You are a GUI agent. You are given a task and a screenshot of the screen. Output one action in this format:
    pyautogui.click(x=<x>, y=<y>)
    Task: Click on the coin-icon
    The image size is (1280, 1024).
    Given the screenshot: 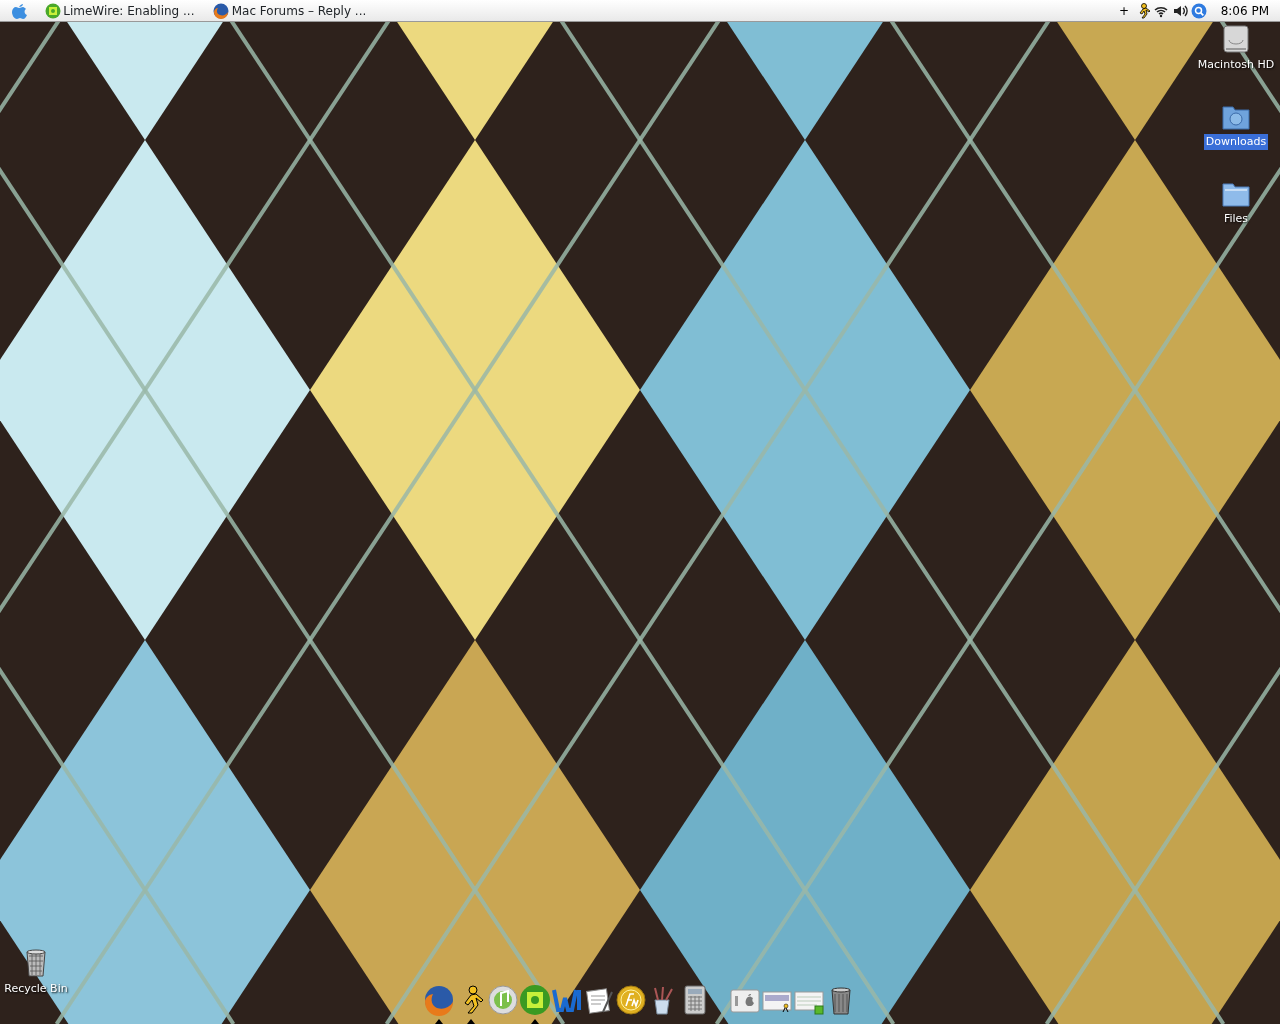 What is the action you would take?
    pyautogui.click(x=631, y=1000)
    